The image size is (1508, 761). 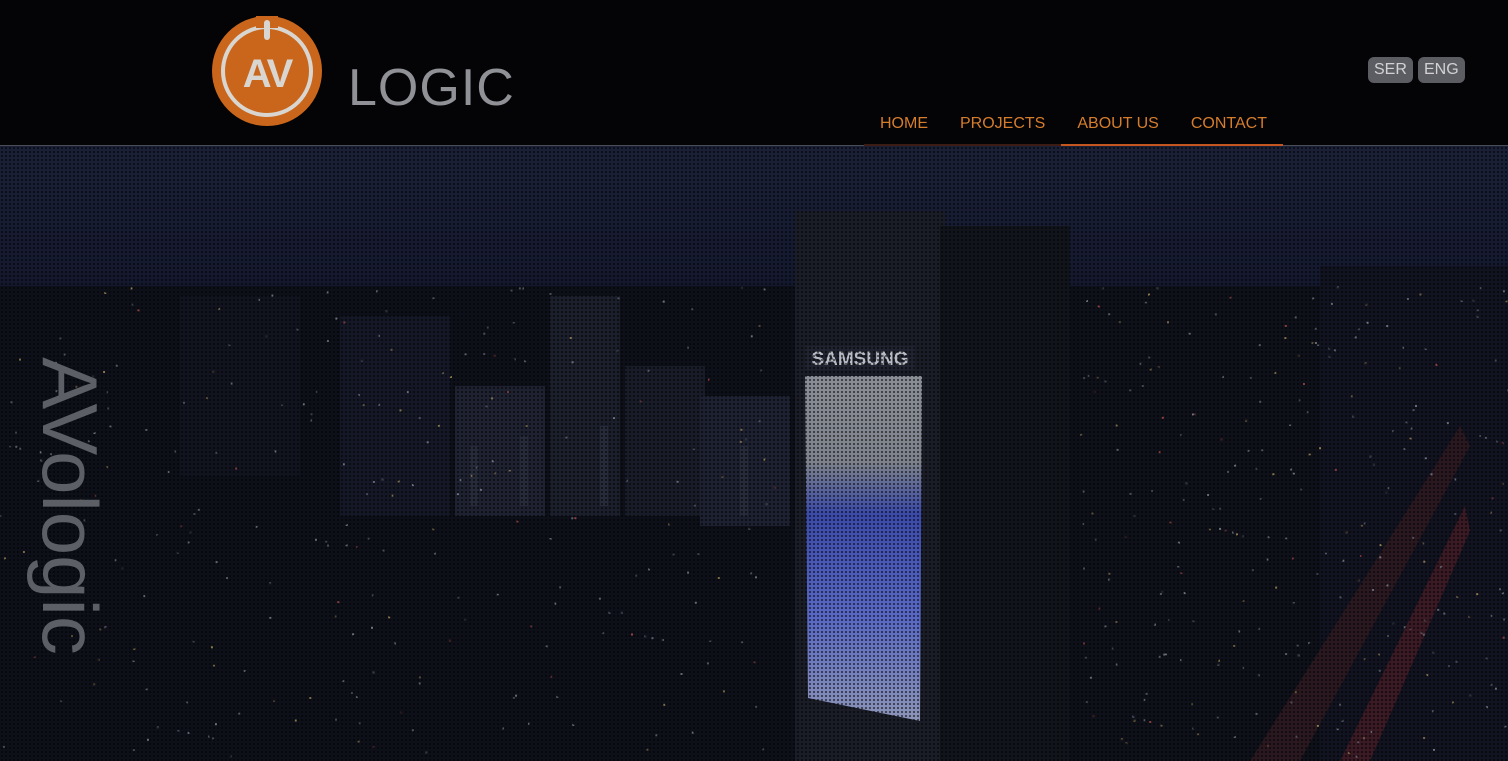 I want to click on logo-text: AV, so click(x=268, y=74).